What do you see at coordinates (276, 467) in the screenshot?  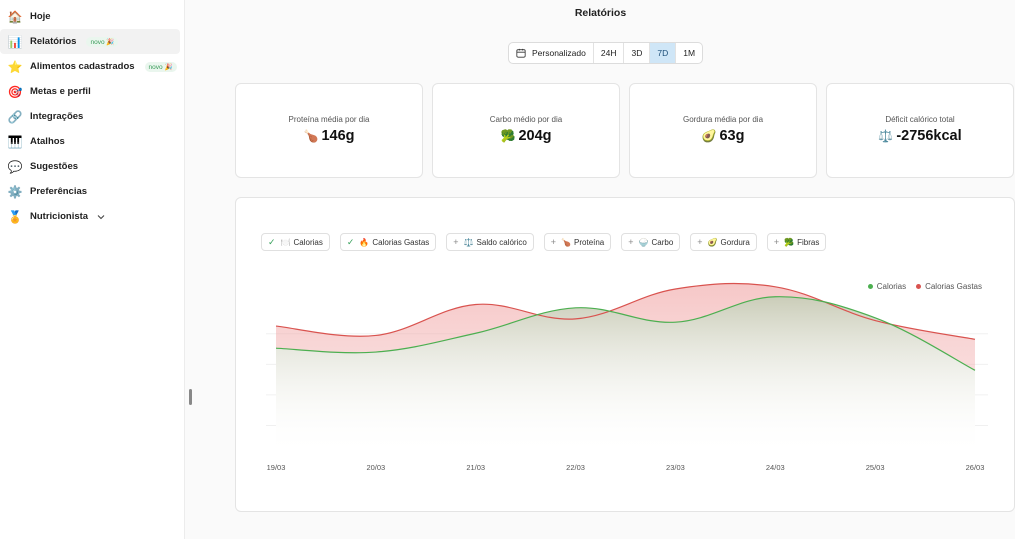 I see `x-tick-label: 19/03` at bounding box center [276, 467].